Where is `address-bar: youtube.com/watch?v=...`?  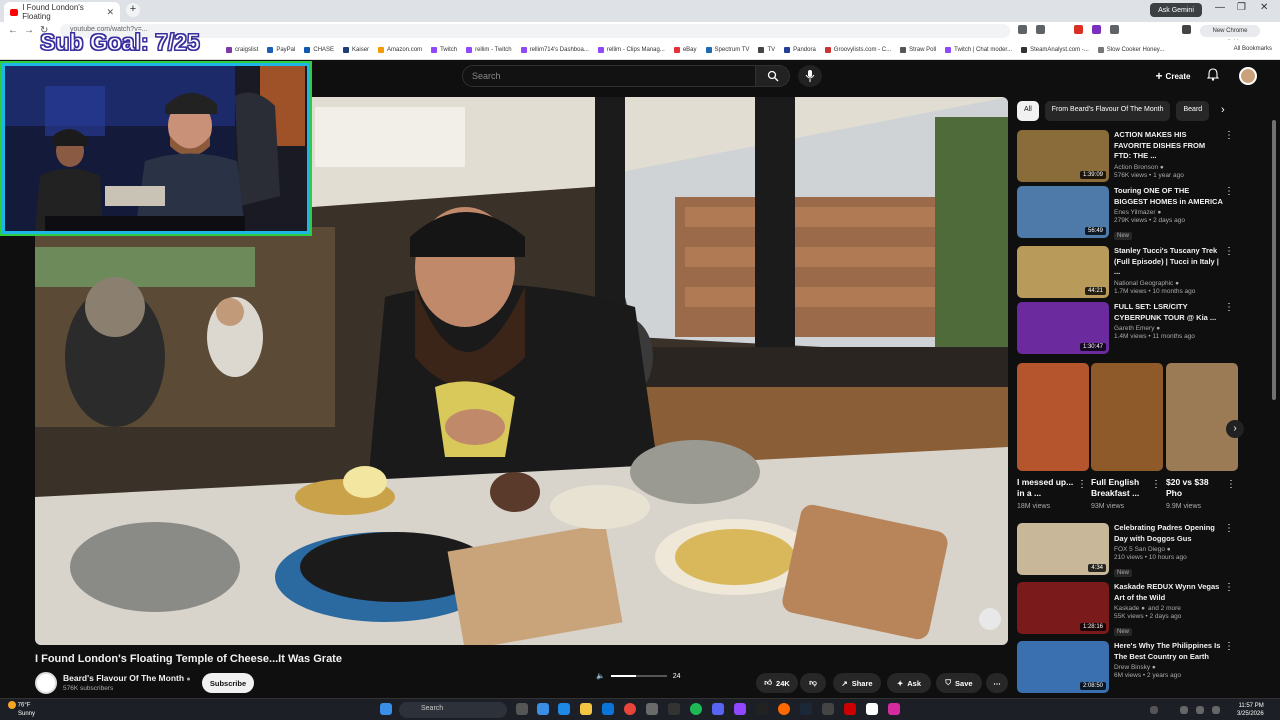 address-bar: youtube.com/watch?v=... is located at coordinates (535, 31).